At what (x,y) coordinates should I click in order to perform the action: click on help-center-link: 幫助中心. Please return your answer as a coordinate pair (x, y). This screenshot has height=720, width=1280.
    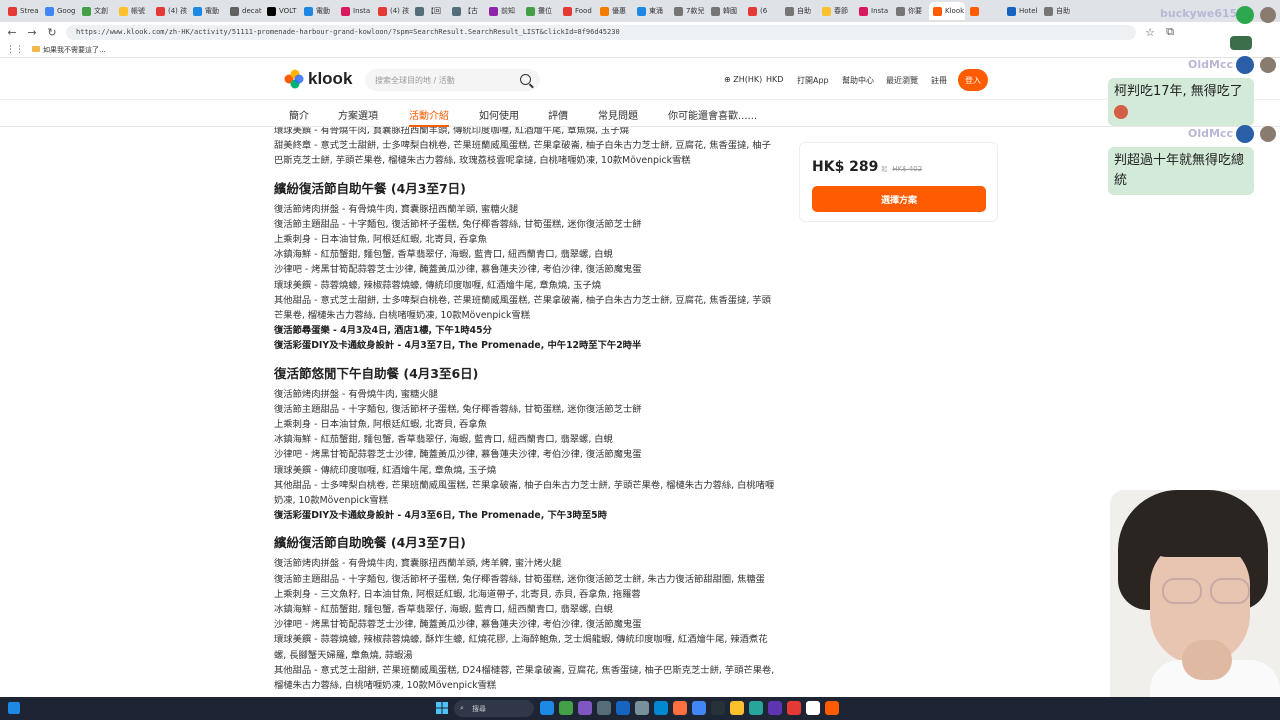
    Looking at the image, I should click on (858, 80).